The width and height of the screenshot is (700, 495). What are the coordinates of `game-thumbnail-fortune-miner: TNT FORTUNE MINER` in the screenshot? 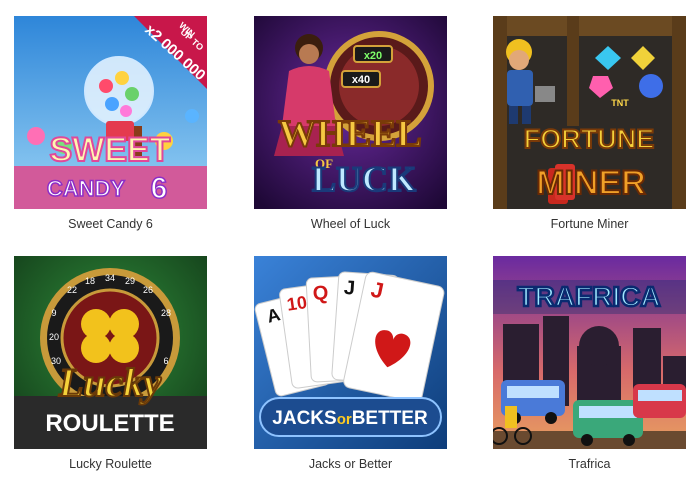 It's located at (589, 112).